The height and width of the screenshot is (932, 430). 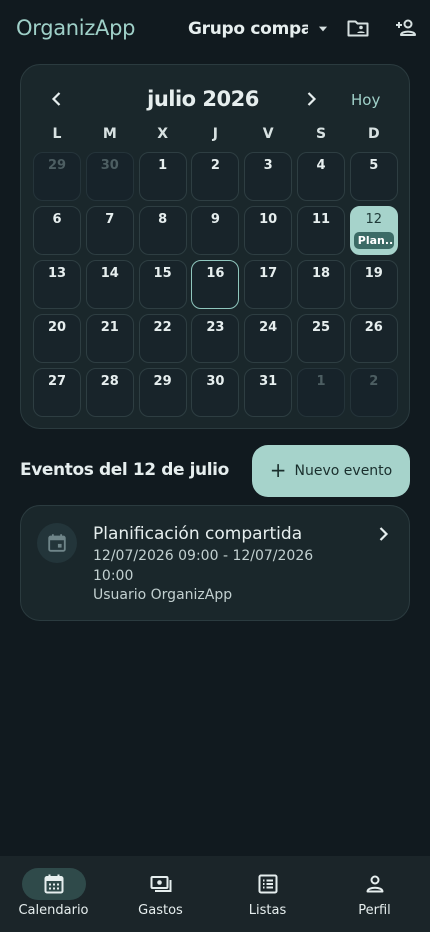 I want to click on day-cell: 25, so click(x=321, y=338).